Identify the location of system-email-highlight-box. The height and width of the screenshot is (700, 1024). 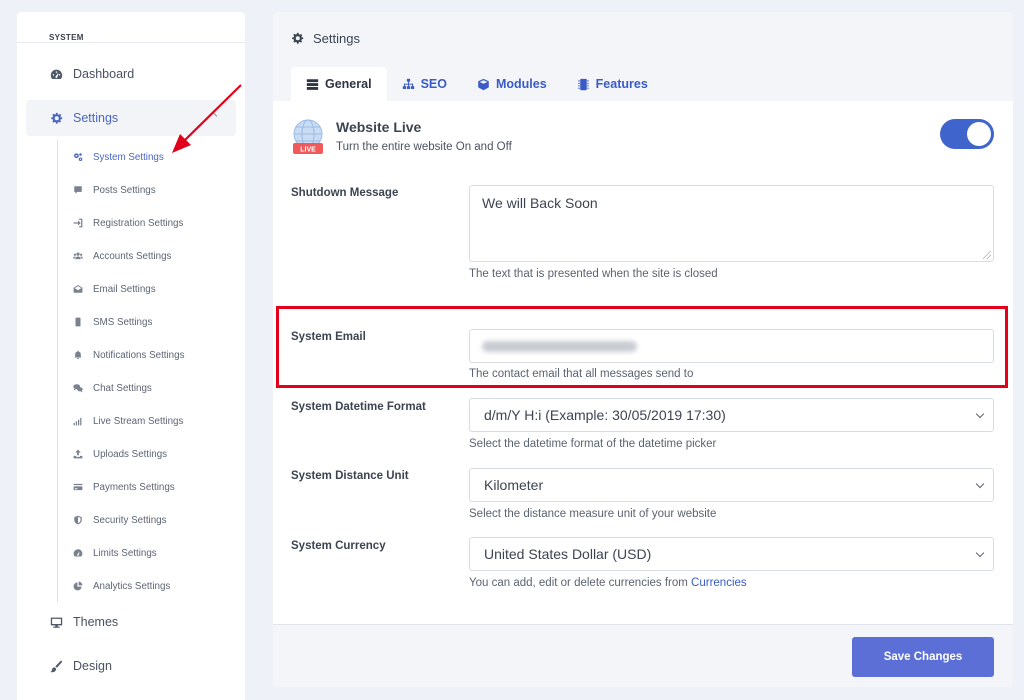
(642, 347).